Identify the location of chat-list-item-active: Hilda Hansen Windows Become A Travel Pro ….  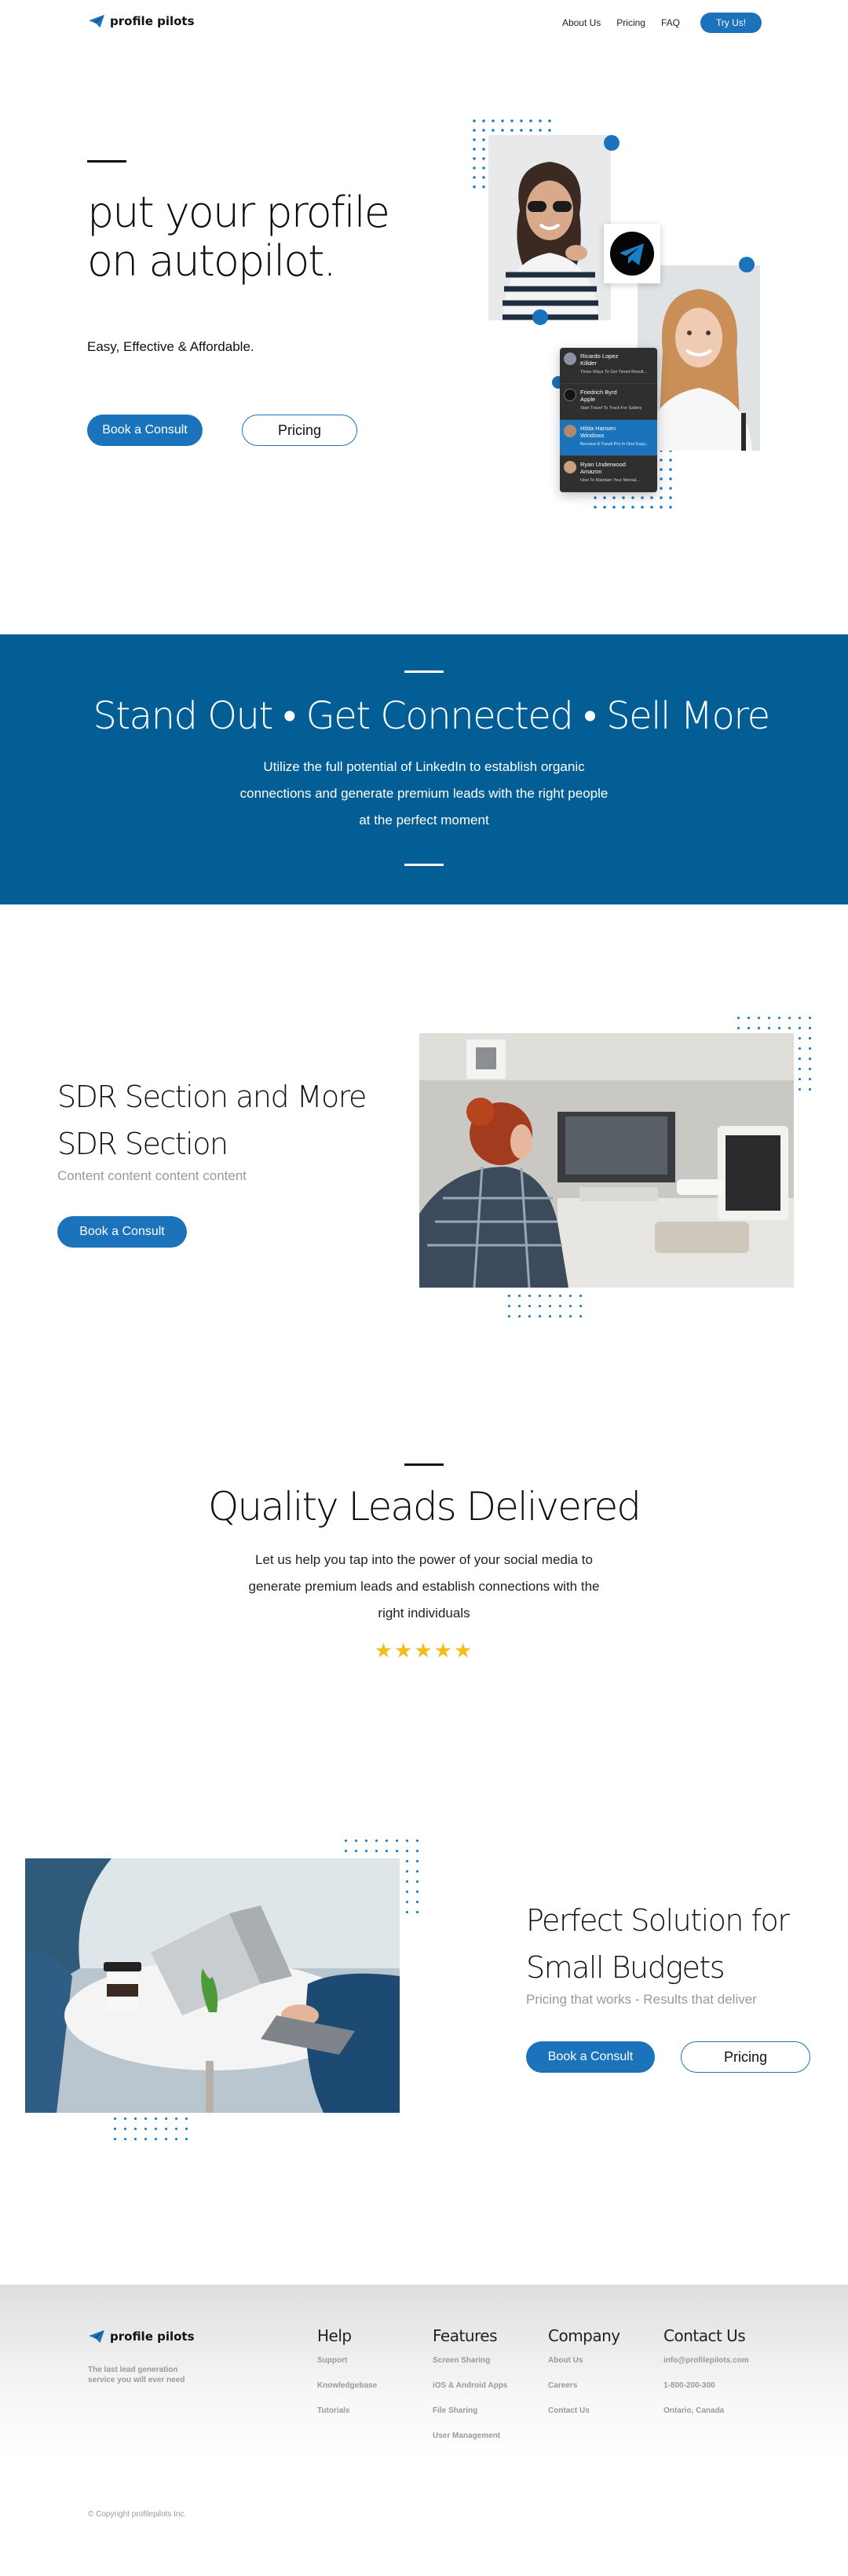
(609, 438).